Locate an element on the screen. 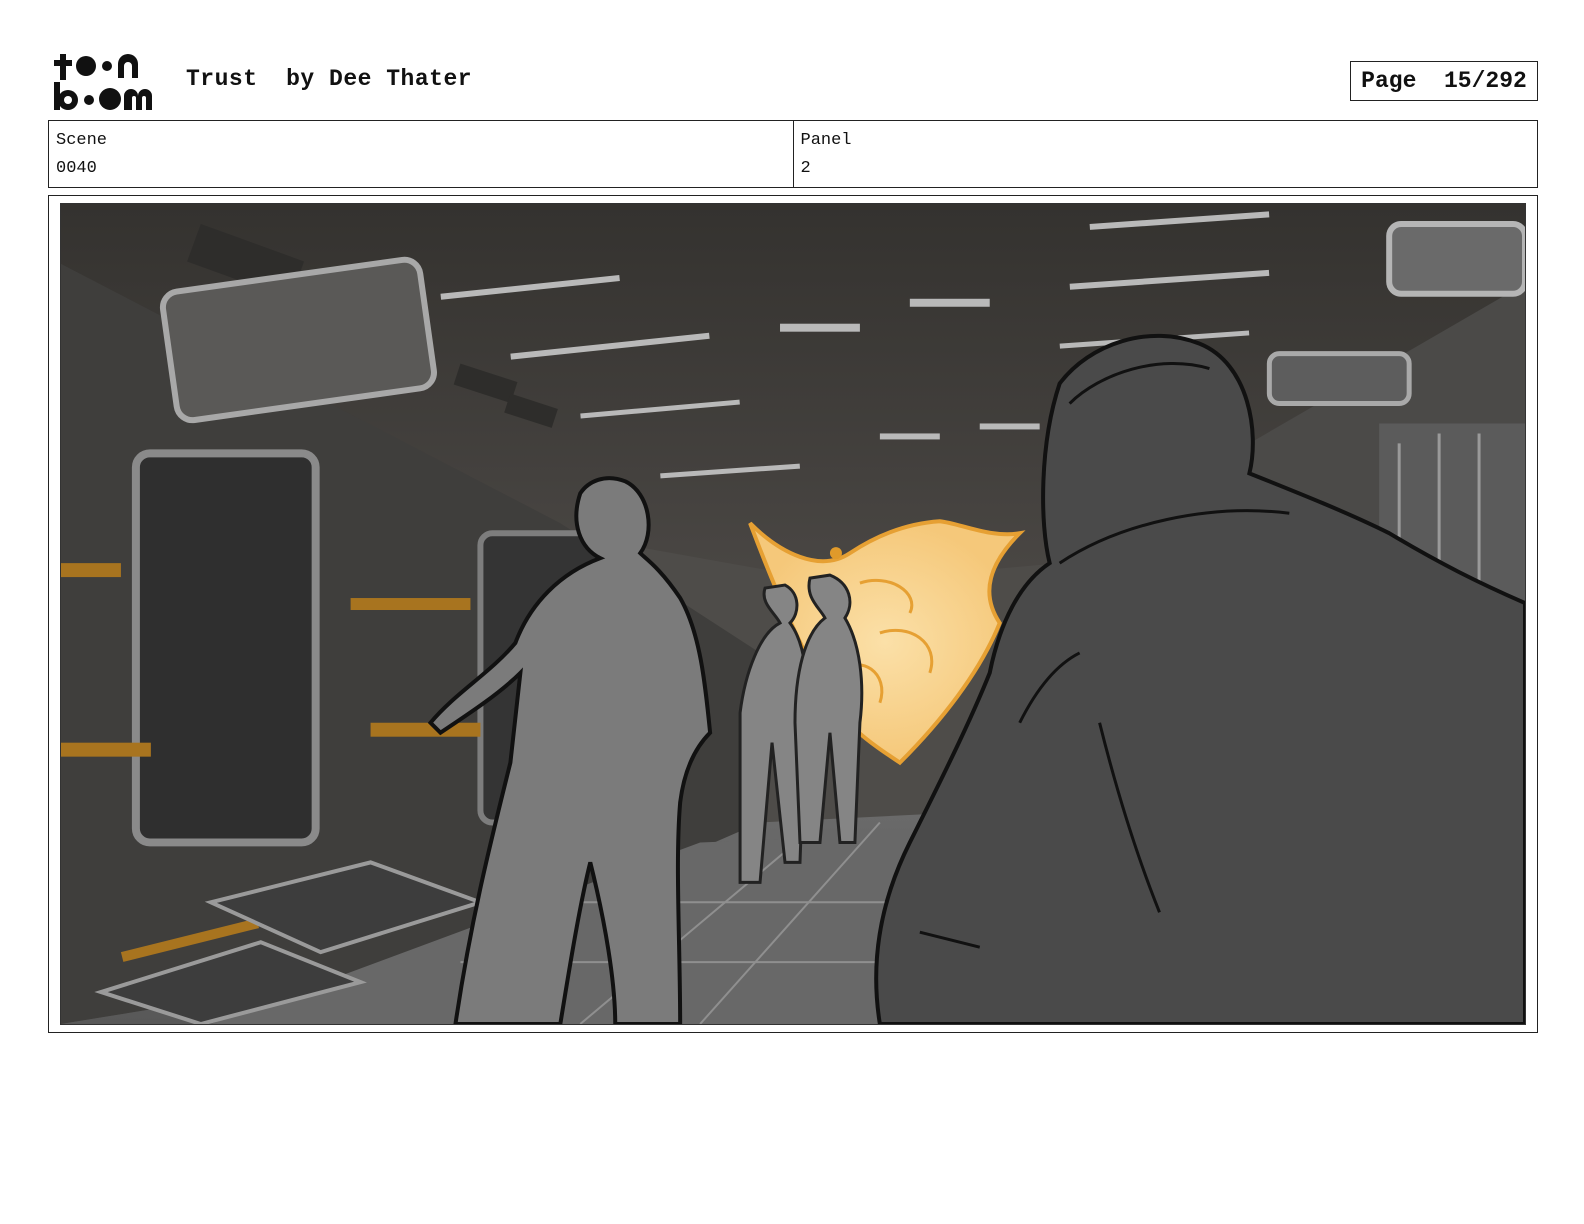 This screenshot has height=1224, width=1584. panel-label: Panel is located at coordinates (826, 140).